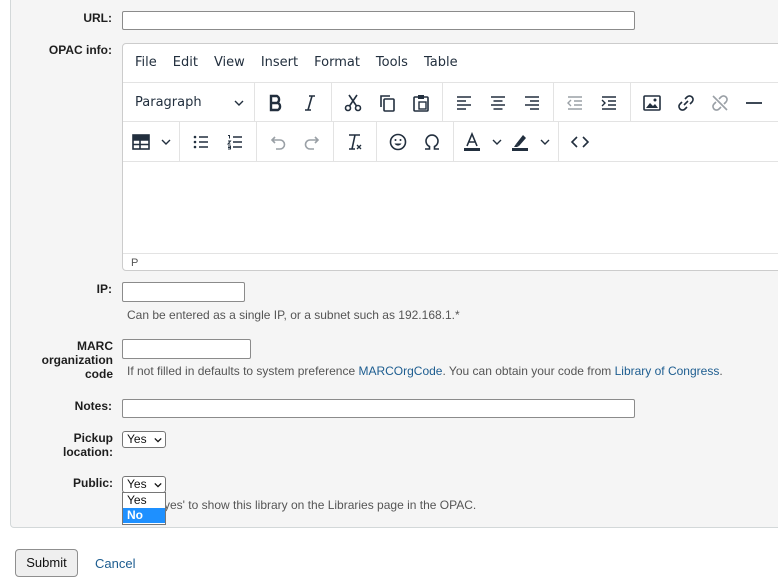 Image resolution: width=778 pixels, height=588 pixels. I want to click on menu-file: File, so click(146, 63).